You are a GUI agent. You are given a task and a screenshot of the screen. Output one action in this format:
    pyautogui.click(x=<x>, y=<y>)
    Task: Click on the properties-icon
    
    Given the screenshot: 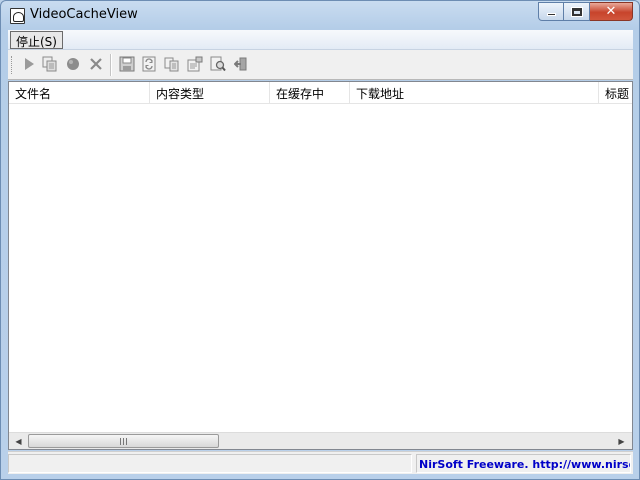 What is the action you would take?
    pyautogui.click(x=195, y=64)
    